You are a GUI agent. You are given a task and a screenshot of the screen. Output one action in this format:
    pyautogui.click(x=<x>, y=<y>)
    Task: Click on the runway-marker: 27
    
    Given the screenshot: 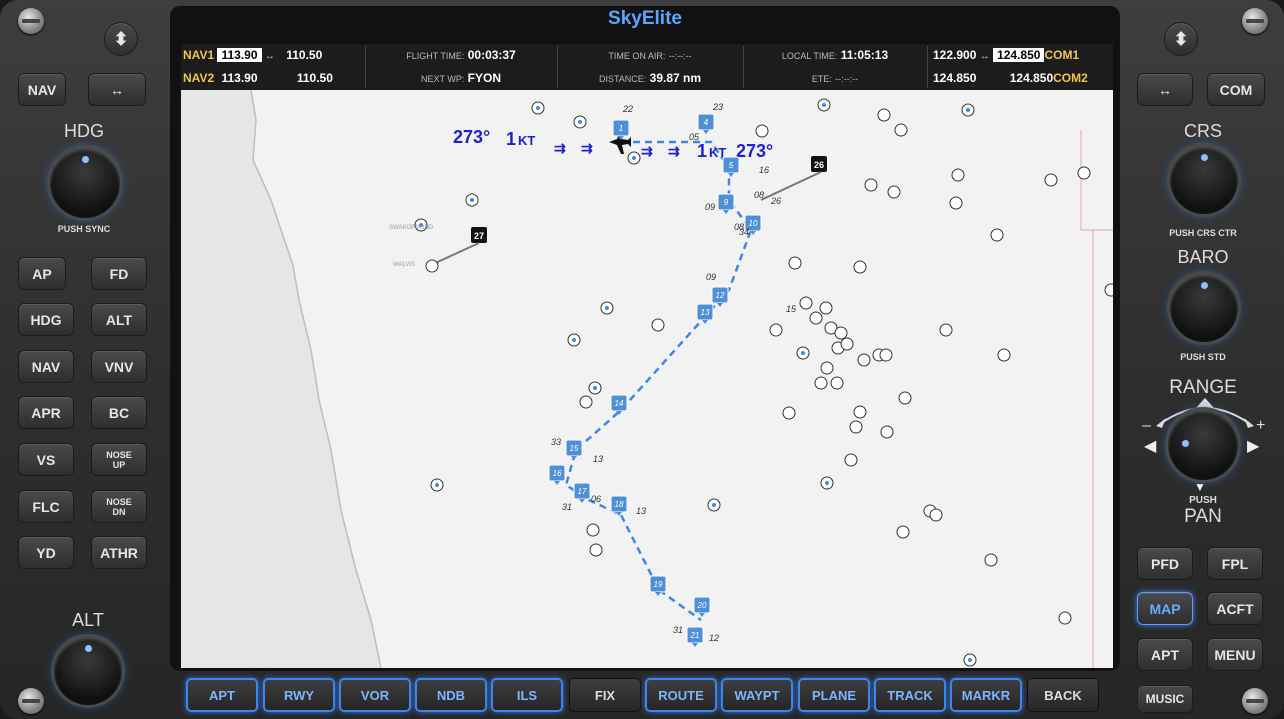 What is the action you would take?
    pyautogui.click(x=479, y=235)
    